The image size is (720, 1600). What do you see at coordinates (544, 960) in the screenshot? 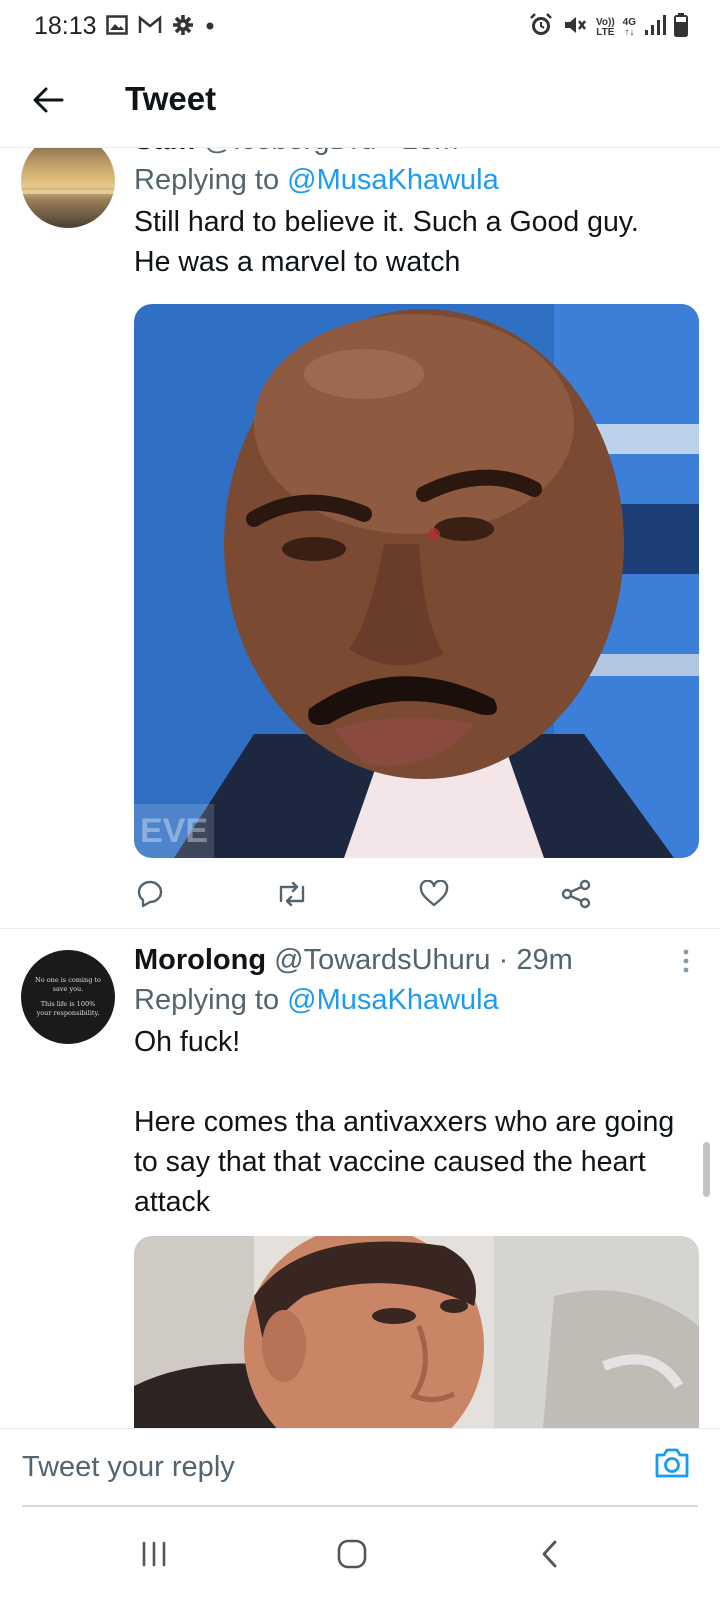
I see `timestamp: 29m` at bounding box center [544, 960].